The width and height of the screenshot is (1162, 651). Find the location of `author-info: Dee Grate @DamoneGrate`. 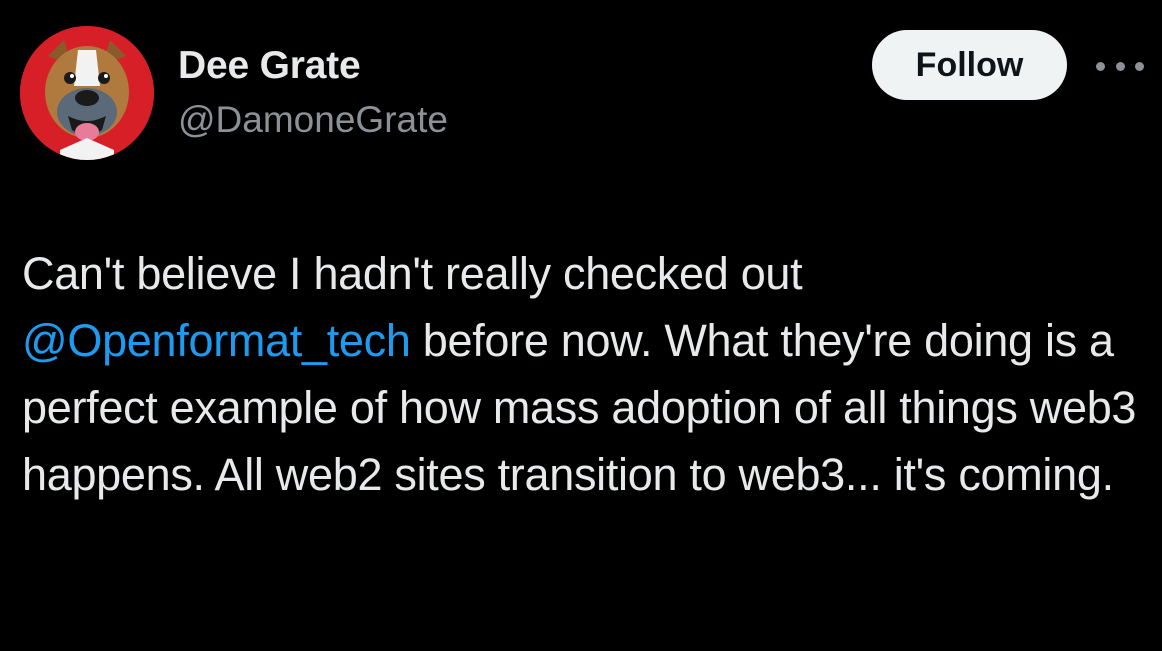

author-info: Dee Grate @DamoneGrate is located at coordinates (313, 93).